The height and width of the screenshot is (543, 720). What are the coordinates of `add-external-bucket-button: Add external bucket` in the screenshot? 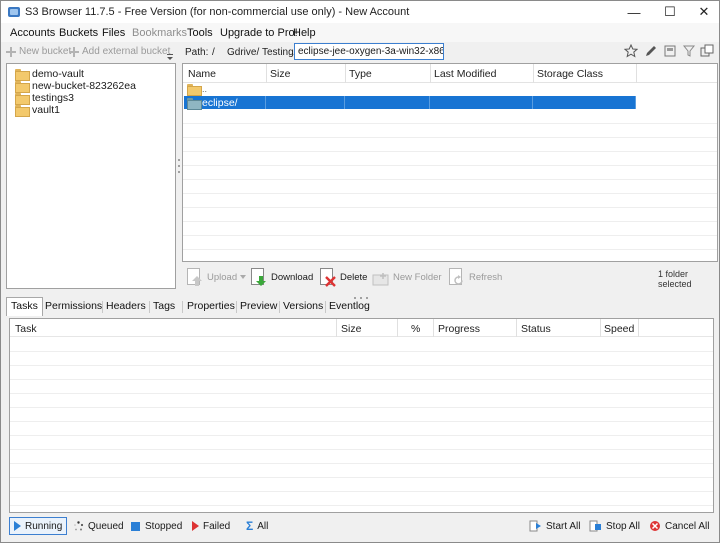 It's located at (119, 51).